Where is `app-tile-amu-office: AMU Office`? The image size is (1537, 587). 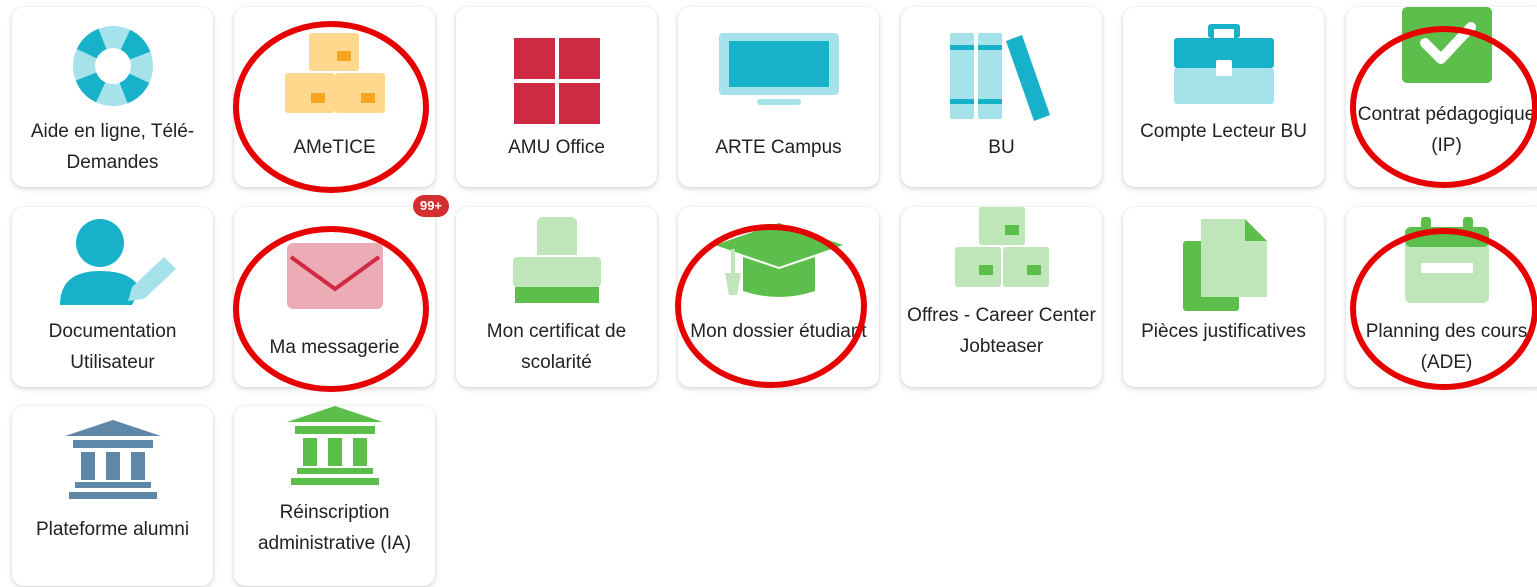 app-tile-amu-office: AMU Office is located at coordinates (556, 97).